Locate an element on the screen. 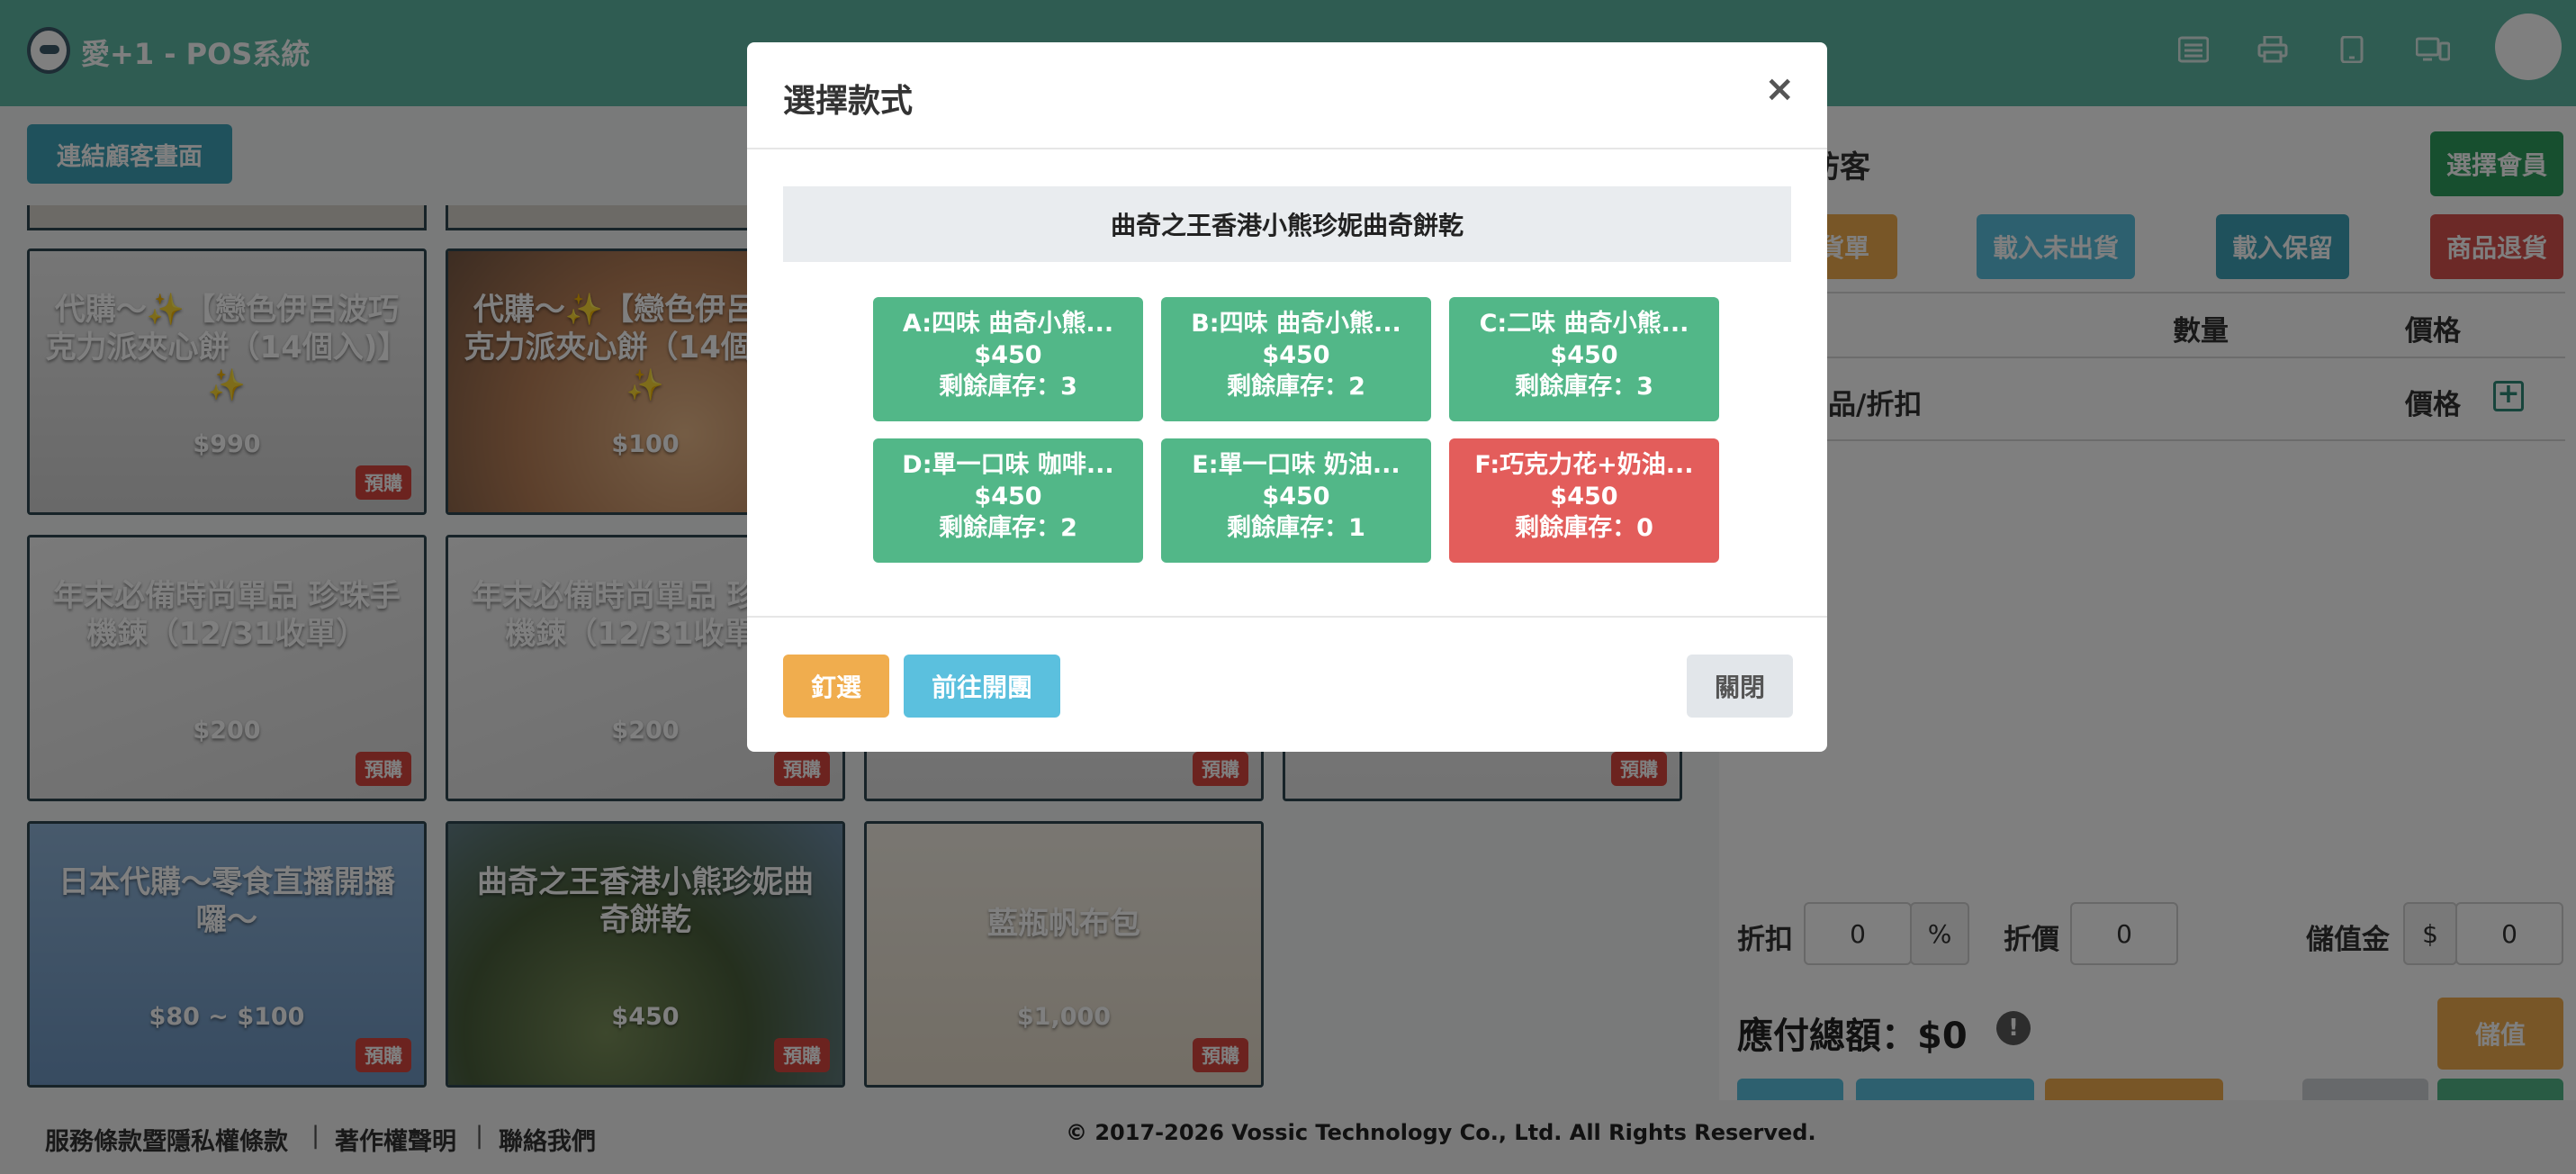 The image size is (2576, 1174). close-button: 關閉 is located at coordinates (1740, 686).